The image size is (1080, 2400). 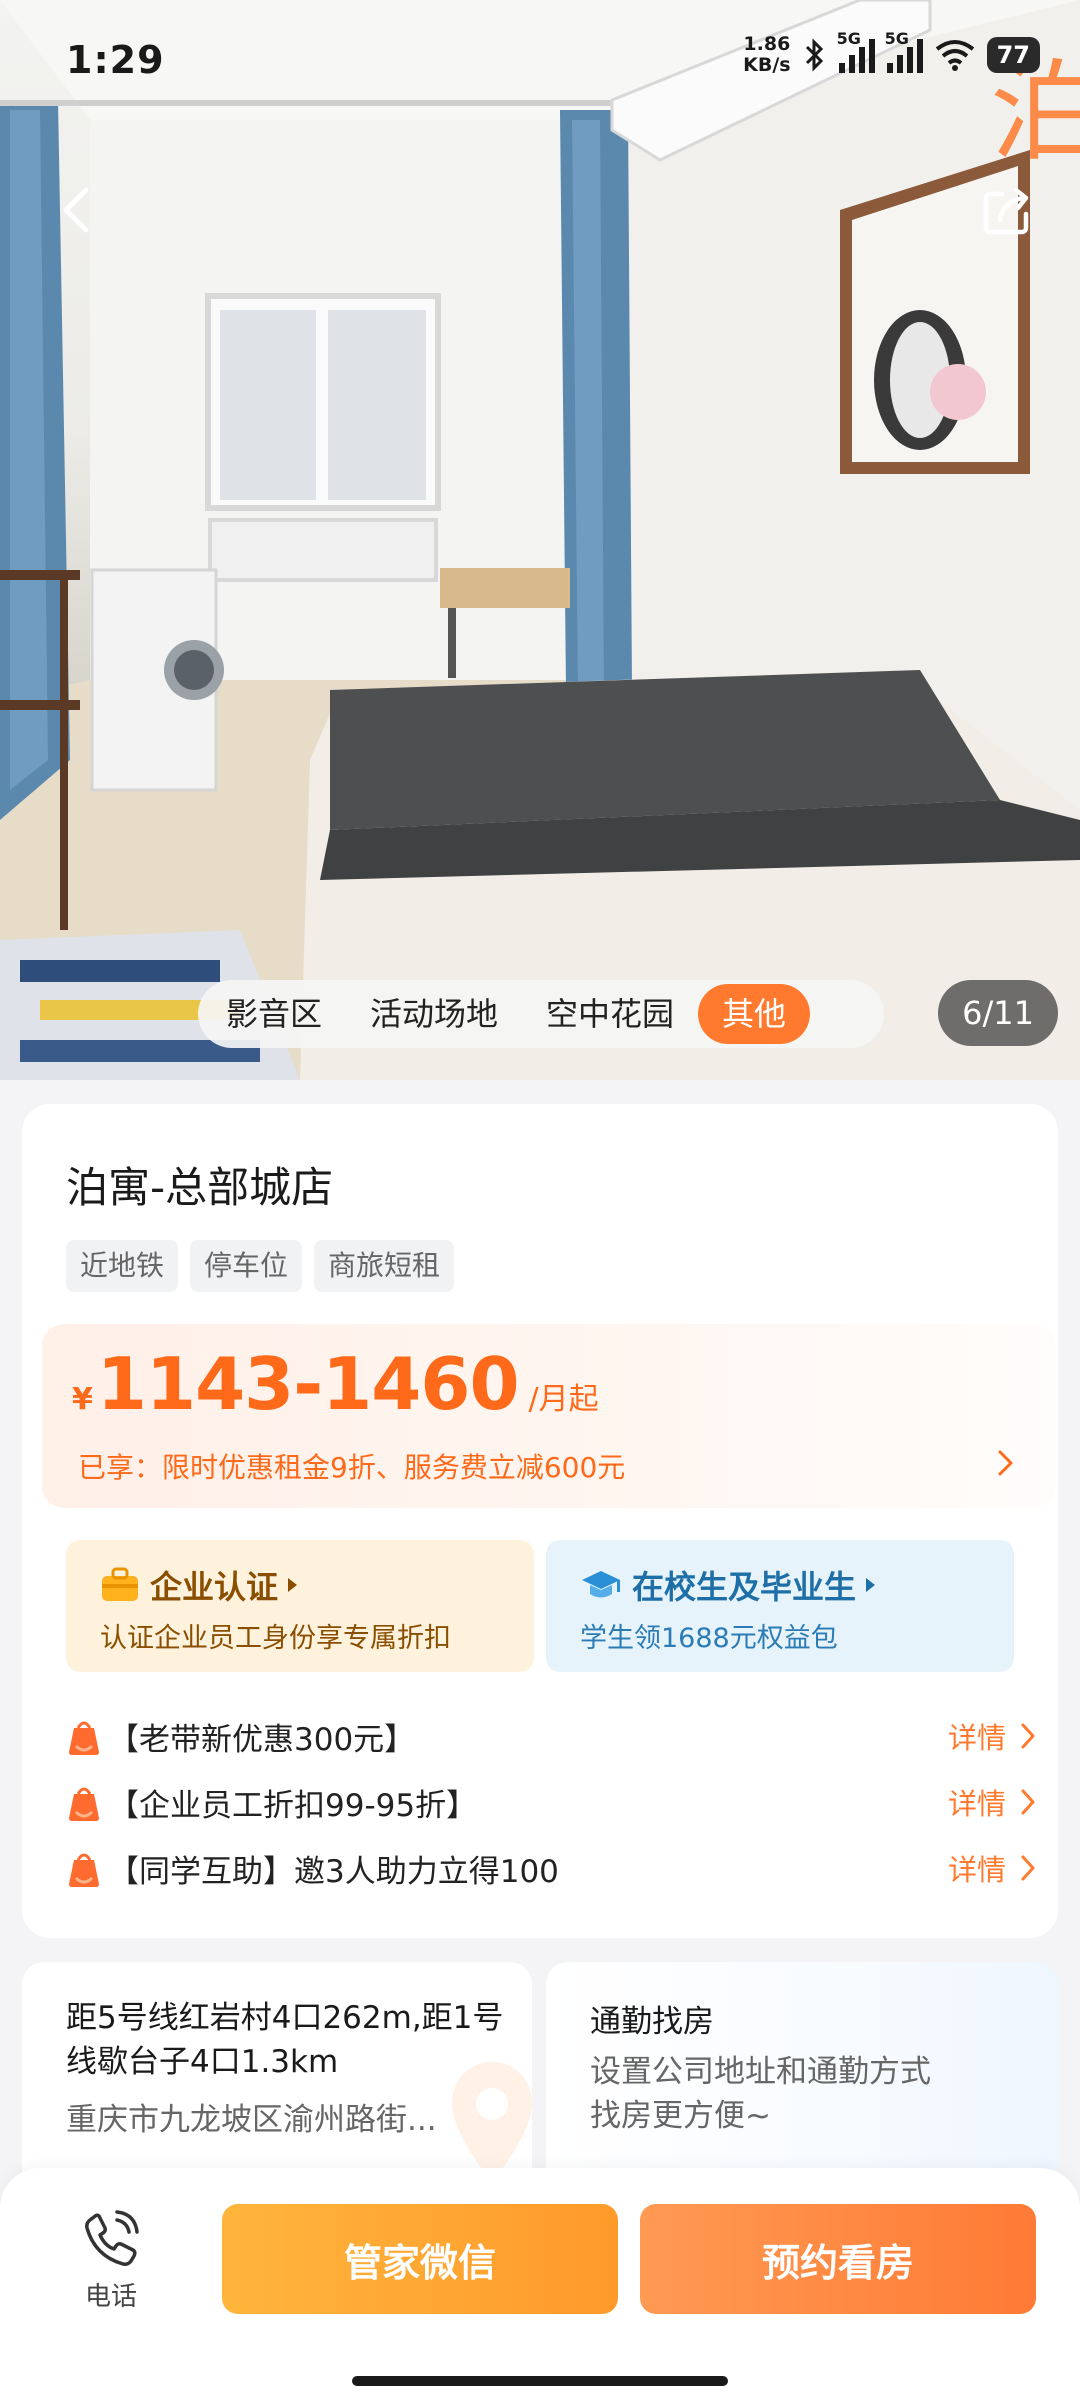 I want to click on student-title-row: 在校生及毕业生, so click(x=728, y=1585).